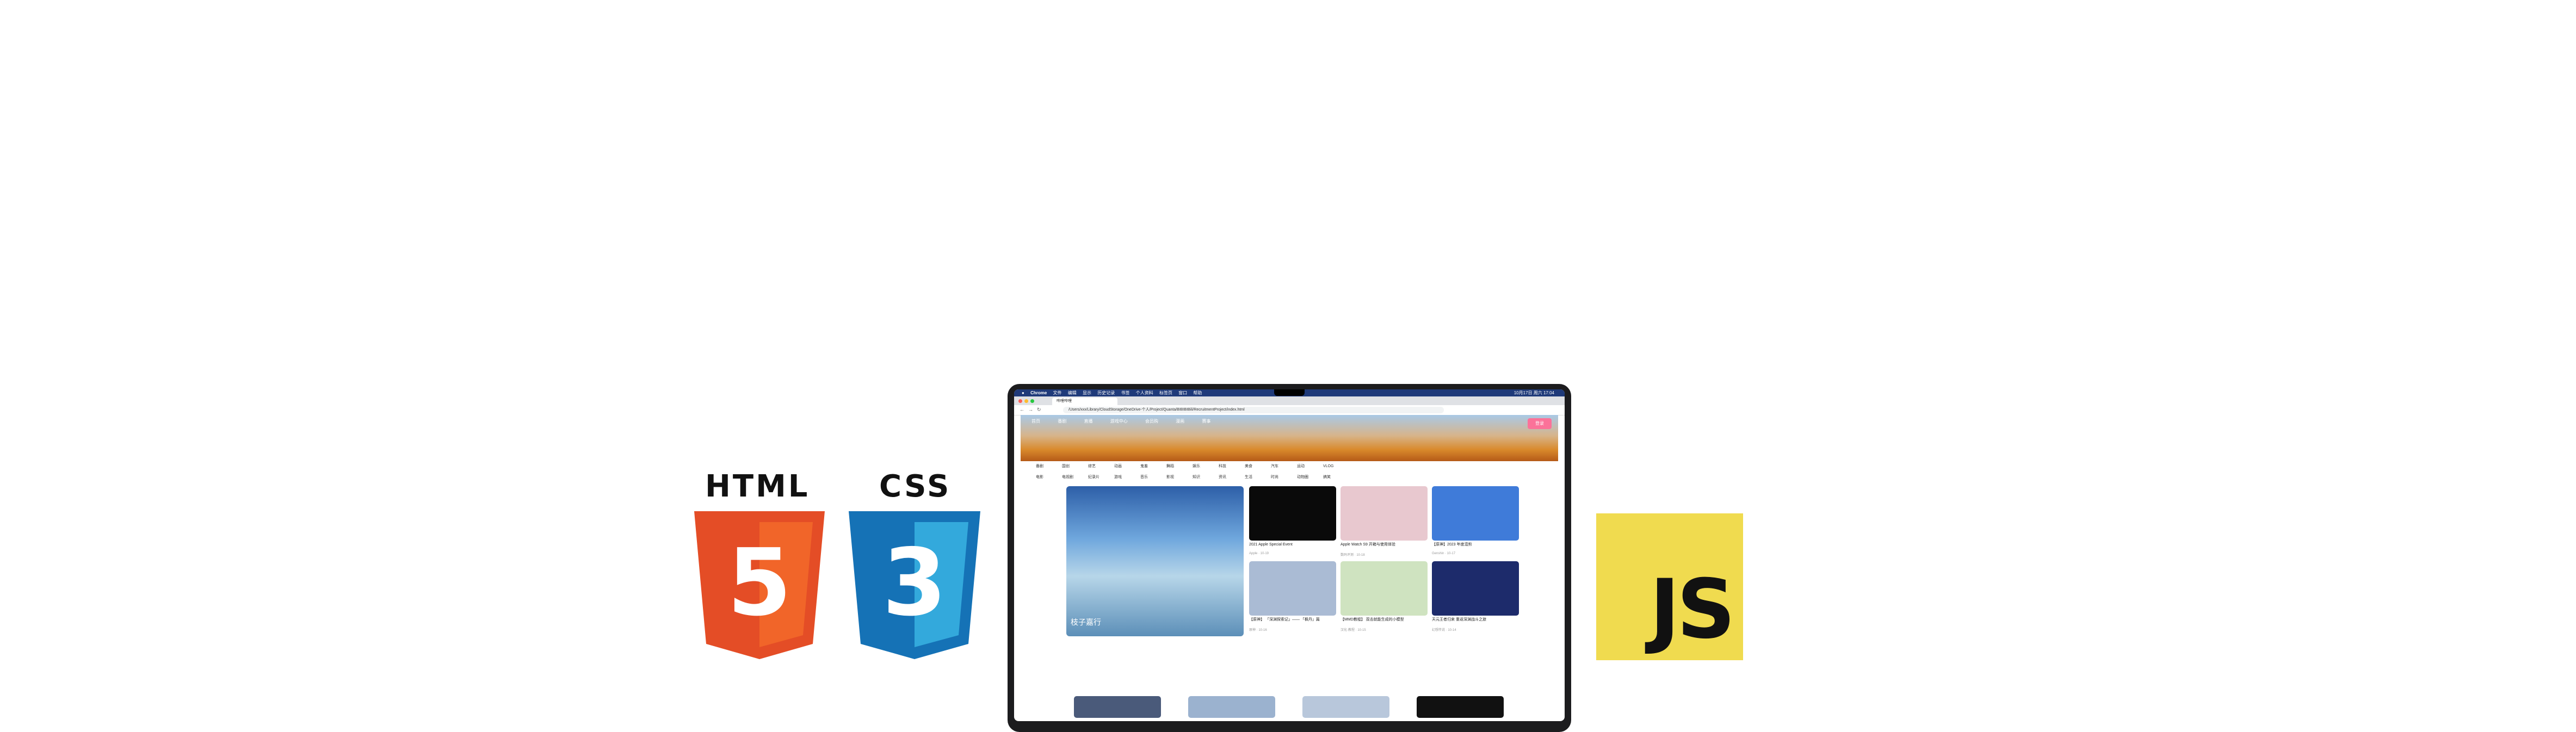 This screenshot has width=2576, height=732. Describe the element at coordinates (1258, 630) in the screenshot. I see `video-meta: 原神 · 10-16` at that location.